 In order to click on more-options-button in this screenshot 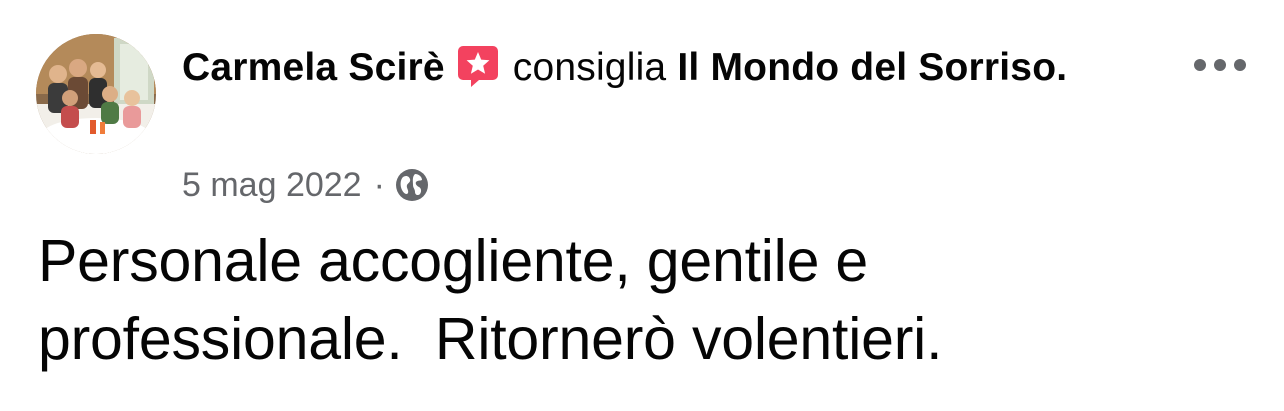, I will do `click(1220, 65)`.